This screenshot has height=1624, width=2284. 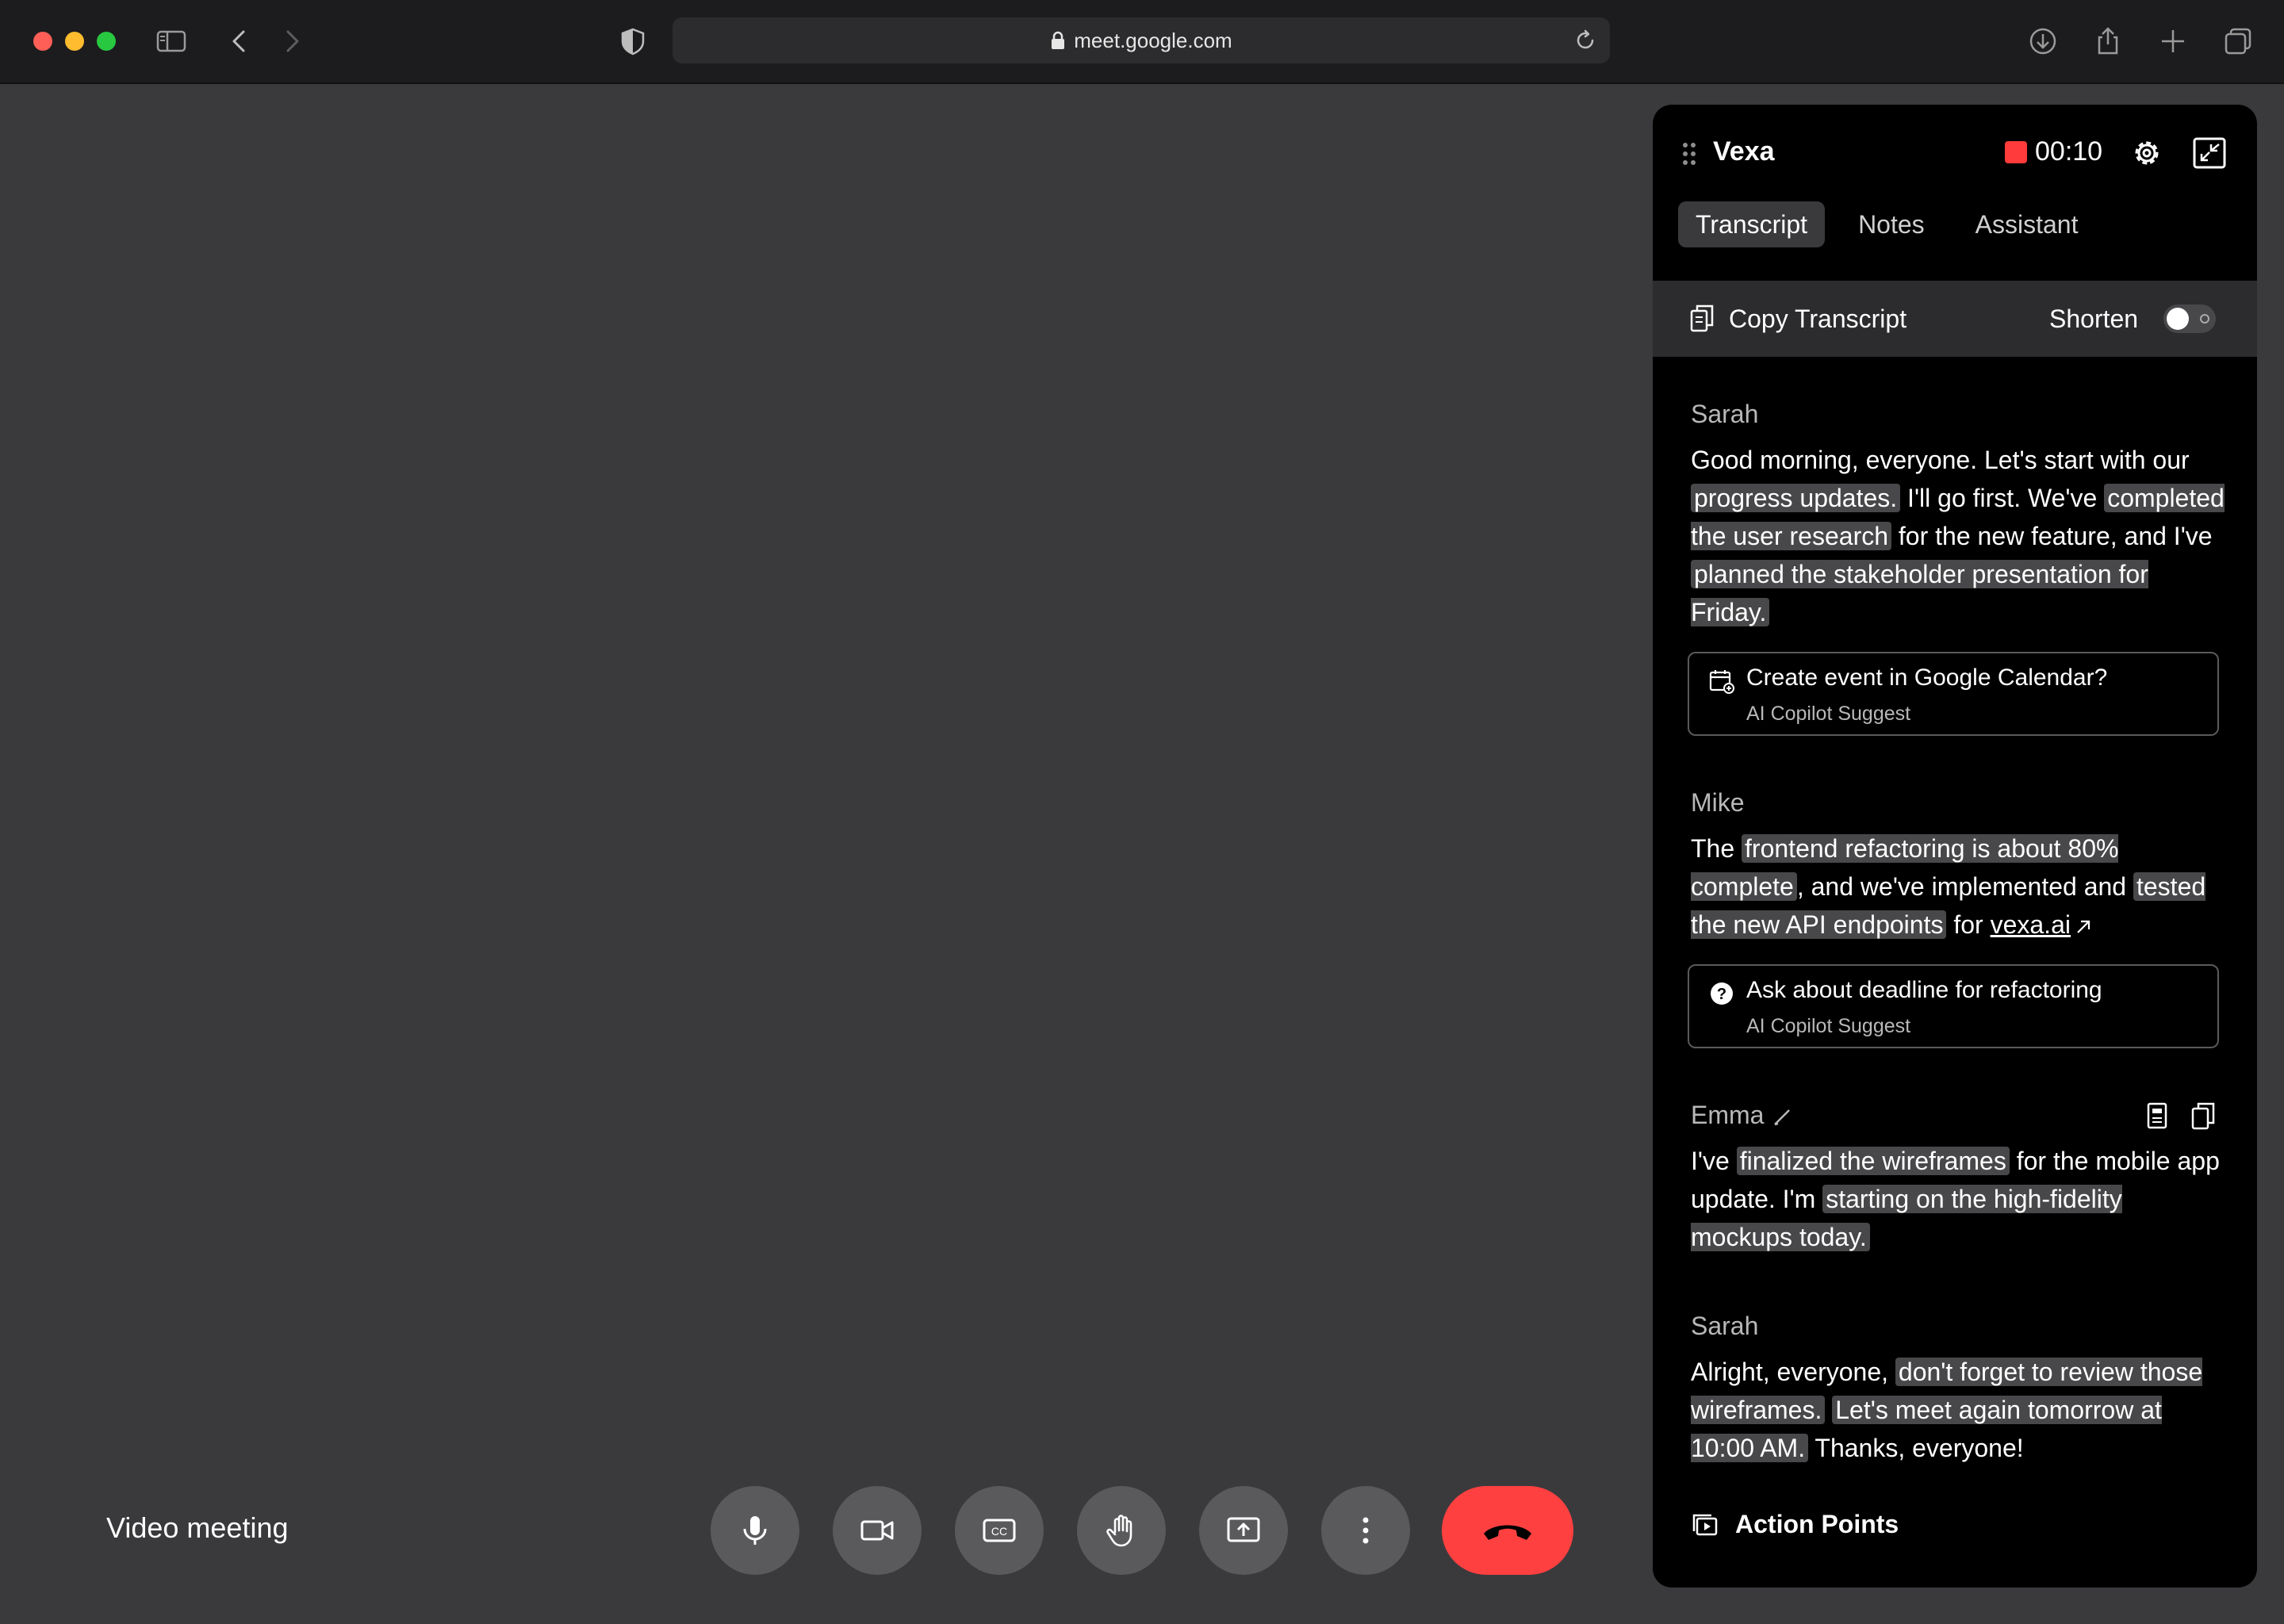 What do you see at coordinates (42, 41) in the screenshot?
I see `close-window-button` at bounding box center [42, 41].